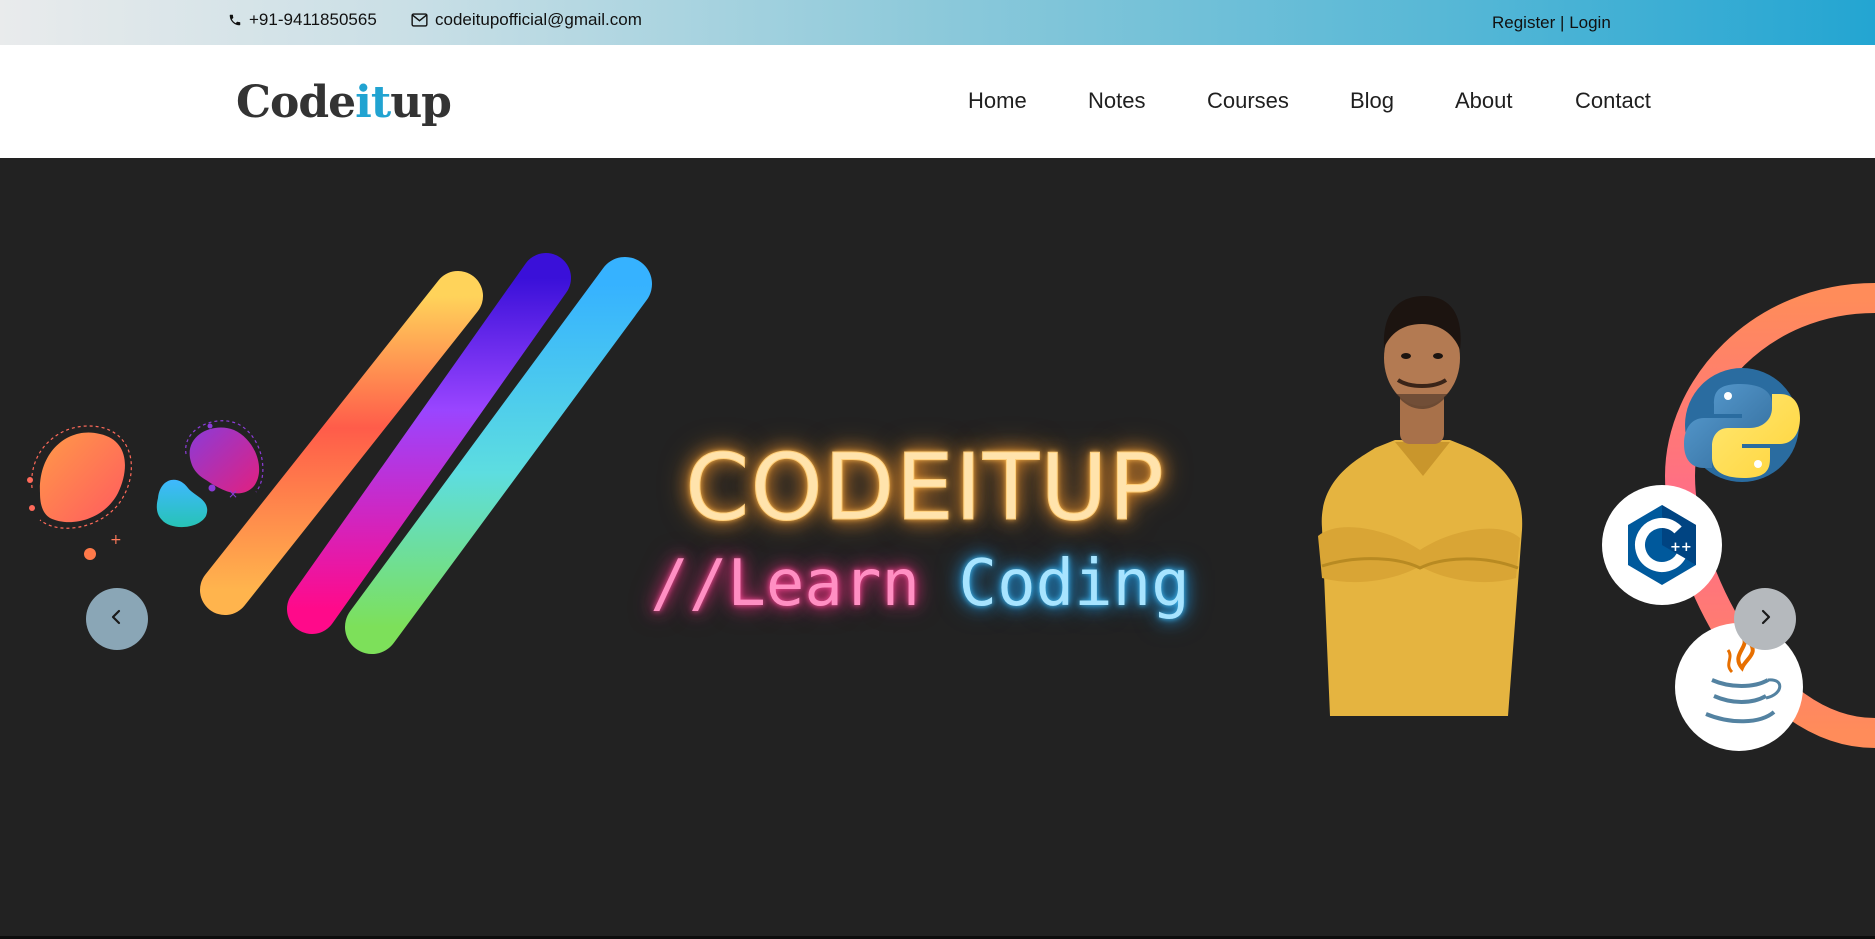  What do you see at coordinates (1484, 101) in the screenshot?
I see `nav-item-about: About` at bounding box center [1484, 101].